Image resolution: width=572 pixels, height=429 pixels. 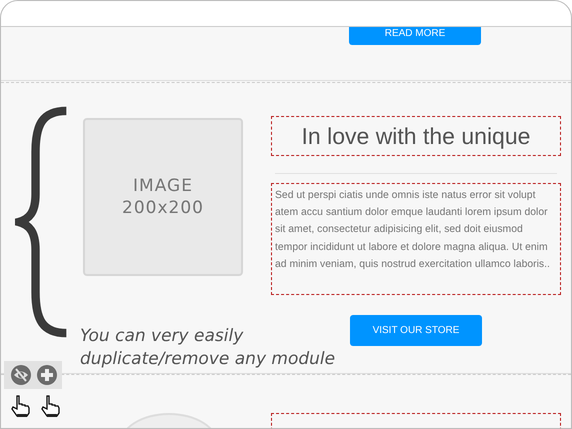 What do you see at coordinates (47, 375) in the screenshot?
I see `add-icon` at bounding box center [47, 375].